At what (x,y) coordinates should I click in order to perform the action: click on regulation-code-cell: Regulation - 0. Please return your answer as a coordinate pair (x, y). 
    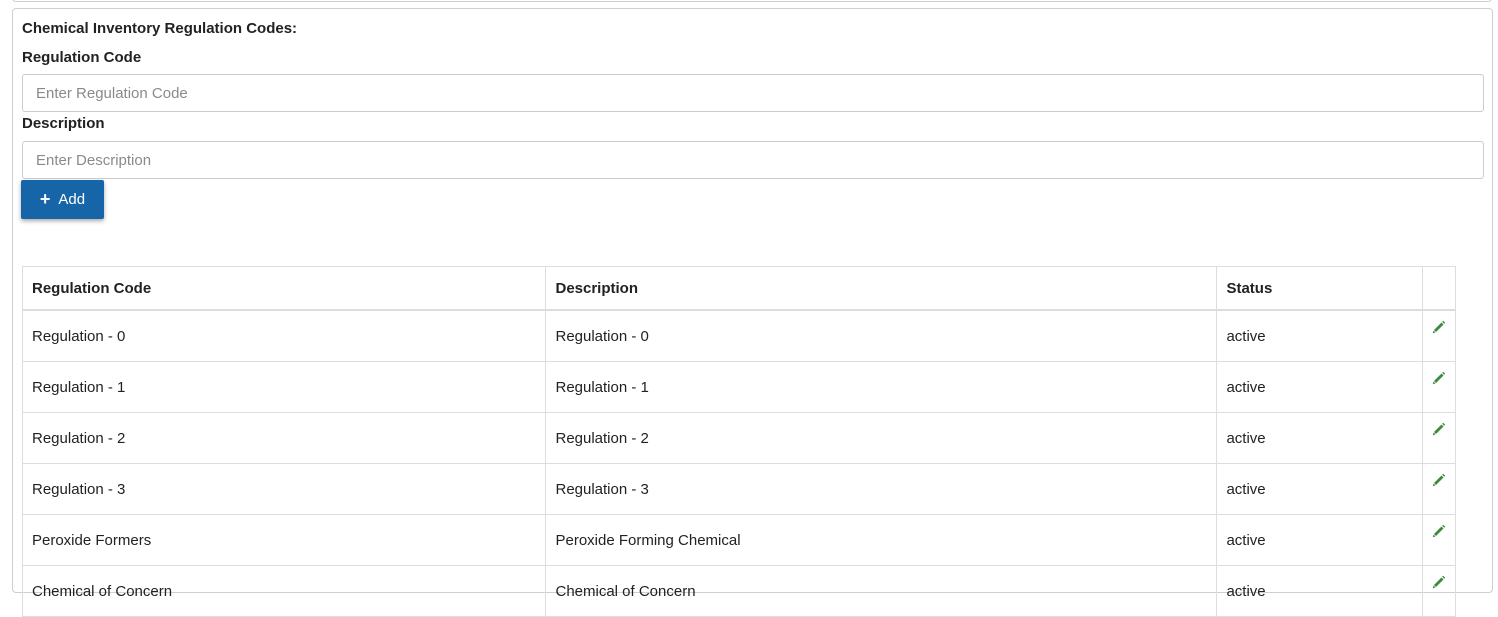
    Looking at the image, I should click on (284, 335).